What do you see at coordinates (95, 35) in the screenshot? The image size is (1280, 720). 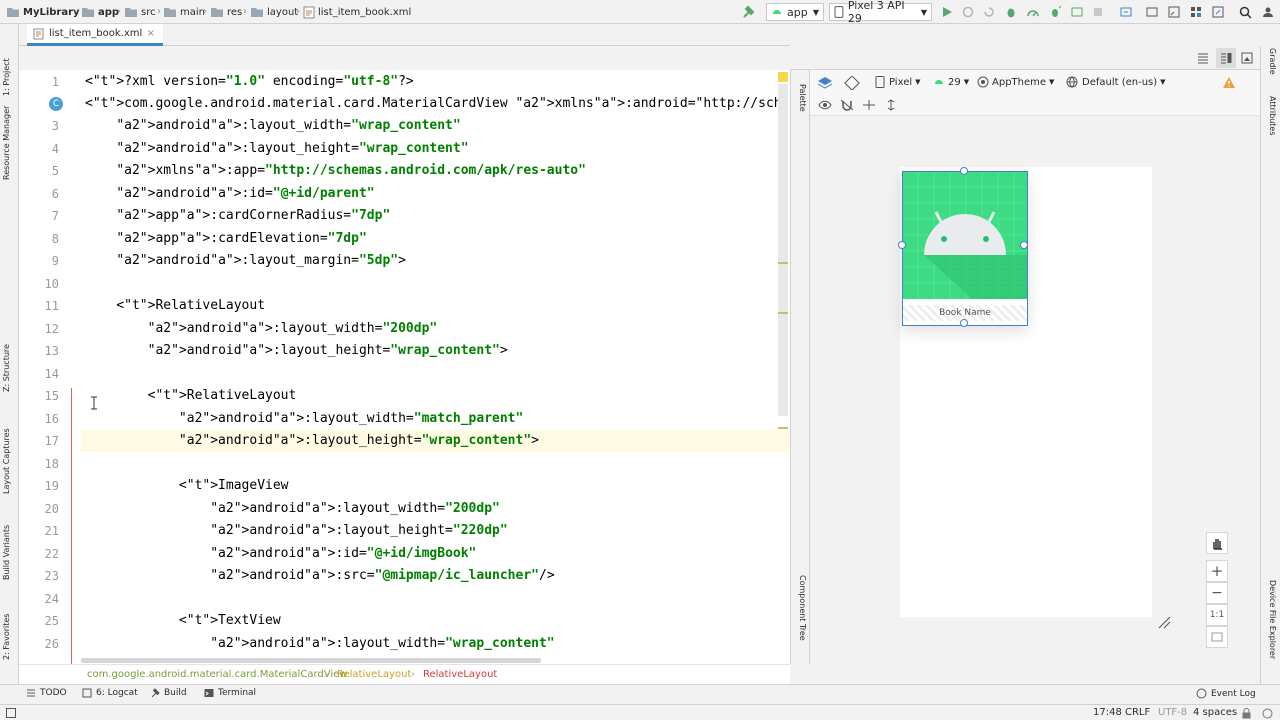 I see `tab-list-item-book: list_item_book.xml ×` at bounding box center [95, 35].